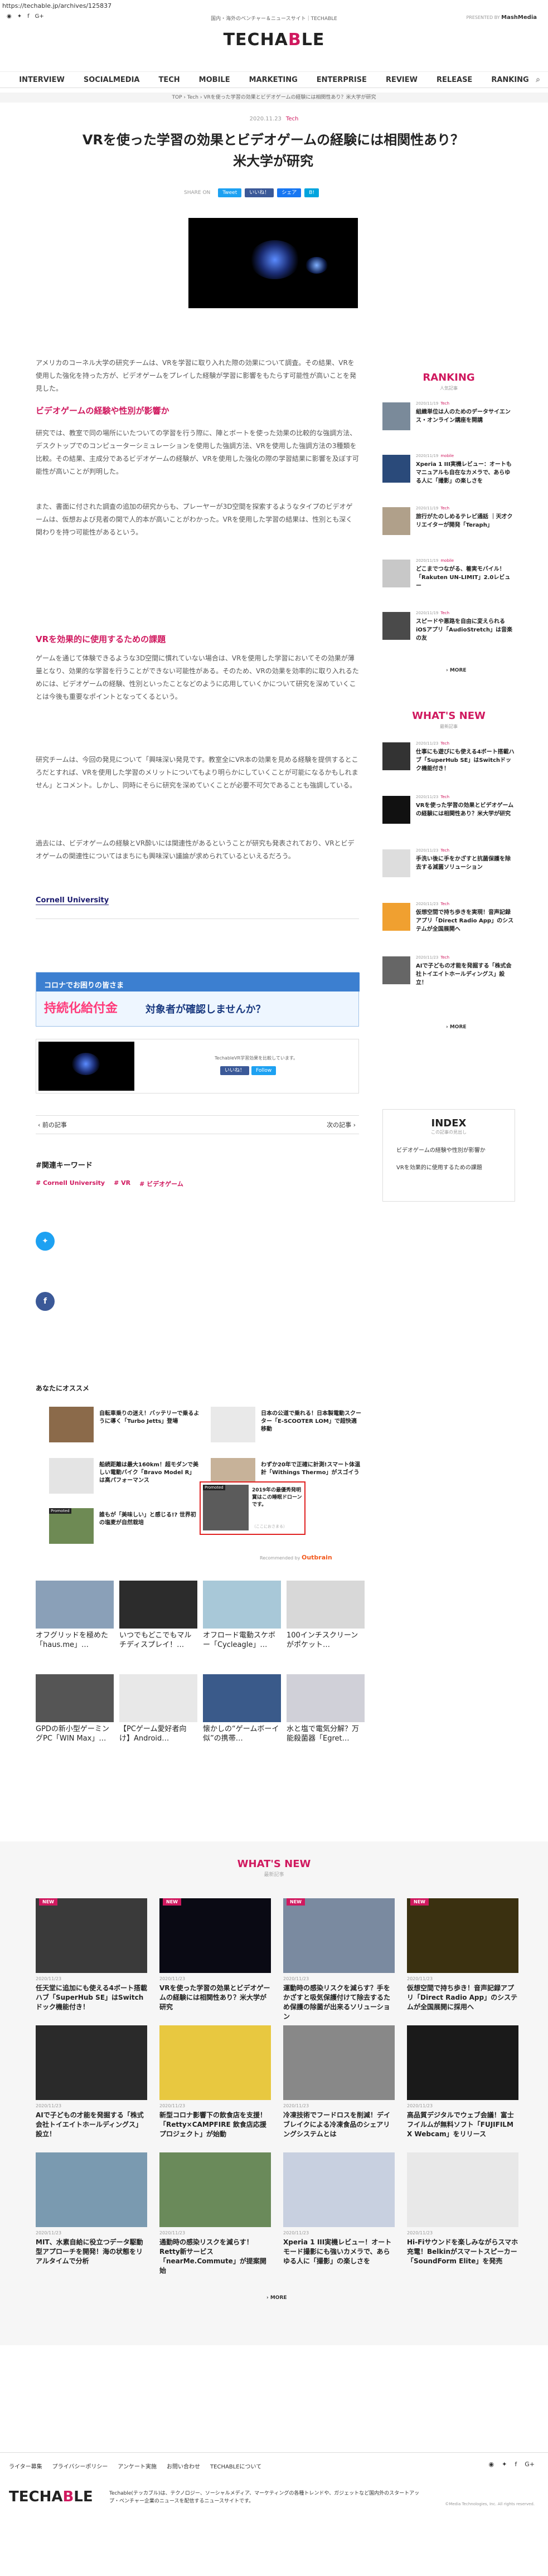  Describe the element at coordinates (169, 80) in the screenshot. I see `nav-item-tech: TECH` at that location.